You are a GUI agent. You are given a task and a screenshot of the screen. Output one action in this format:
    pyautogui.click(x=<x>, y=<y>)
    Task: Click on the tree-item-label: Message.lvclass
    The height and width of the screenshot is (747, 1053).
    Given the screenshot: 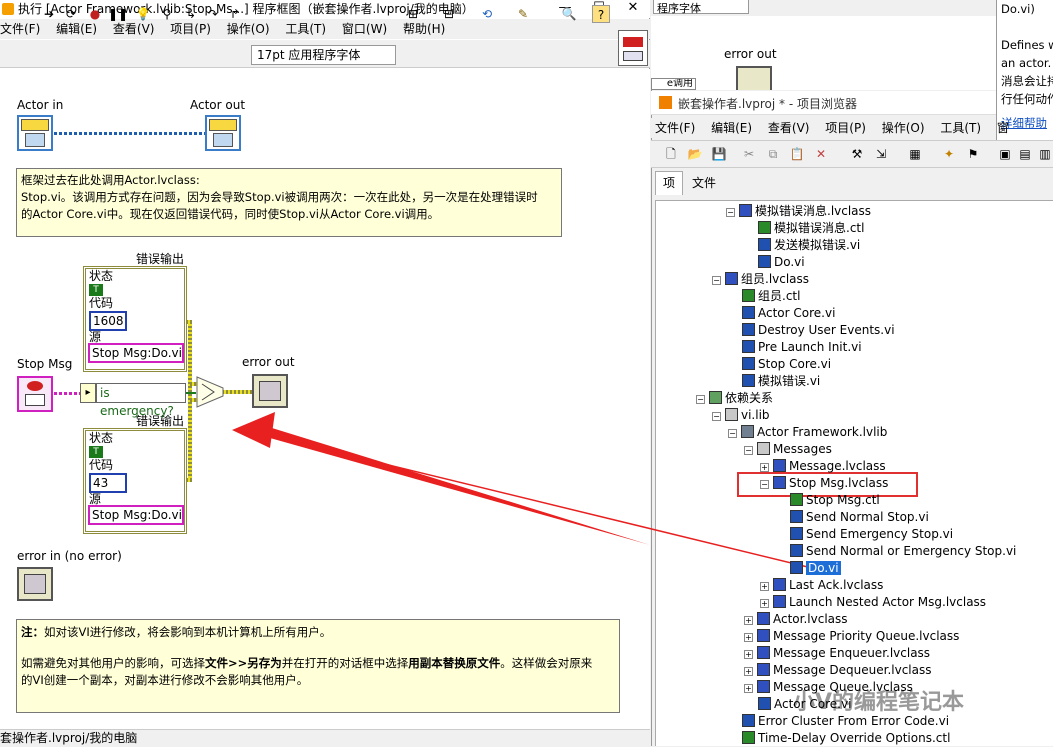 What is the action you would take?
    pyautogui.click(x=837, y=466)
    